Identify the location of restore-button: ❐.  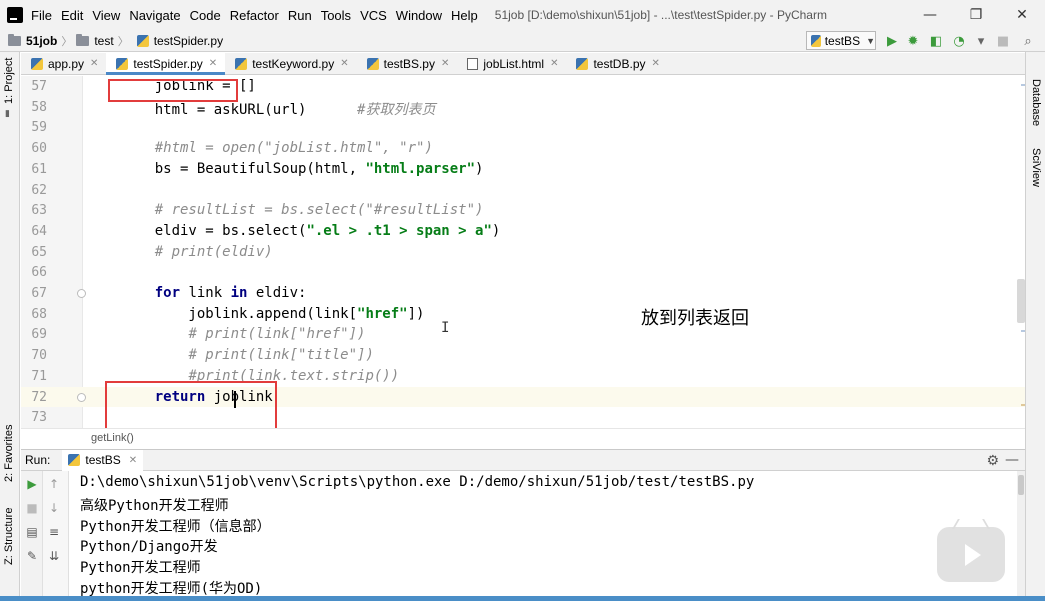
(976, 15).